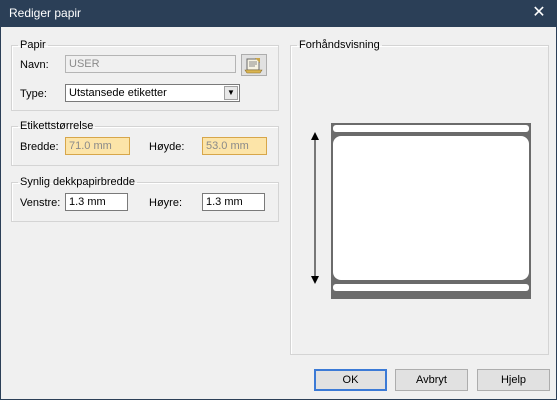  What do you see at coordinates (233, 202) in the screenshot?
I see `right-field: 1.3 mm` at bounding box center [233, 202].